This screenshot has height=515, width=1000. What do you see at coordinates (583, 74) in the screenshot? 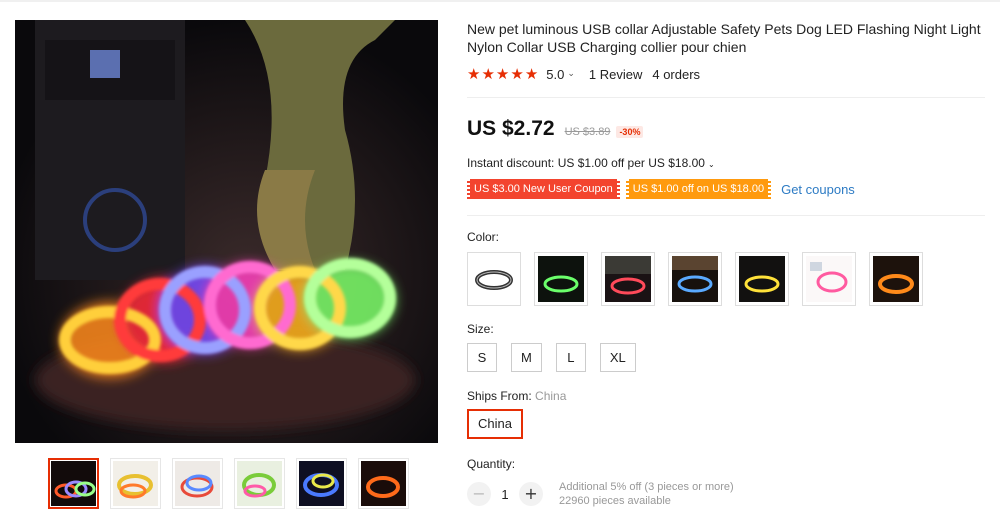
I see `rating-row: ★ ★ ★ ★ ★ 5.0 ⌄ 1 Review 4 orders` at bounding box center [583, 74].